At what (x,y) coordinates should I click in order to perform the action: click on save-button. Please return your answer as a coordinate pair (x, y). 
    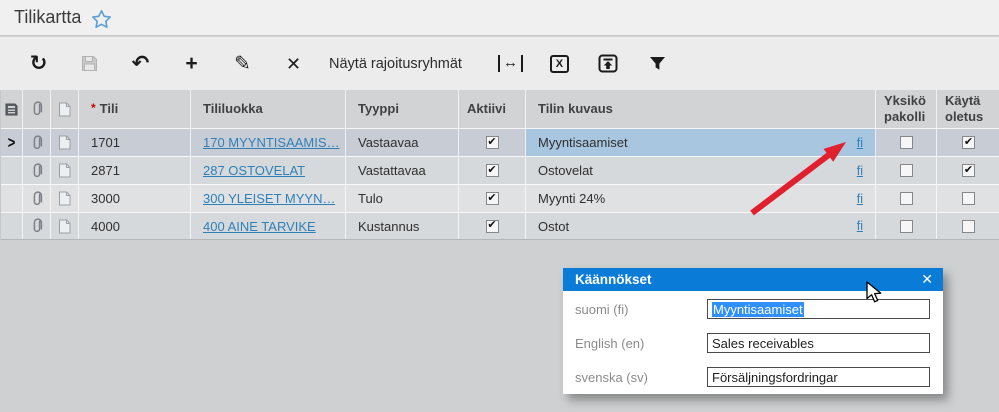
    Looking at the image, I should click on (89, 64).